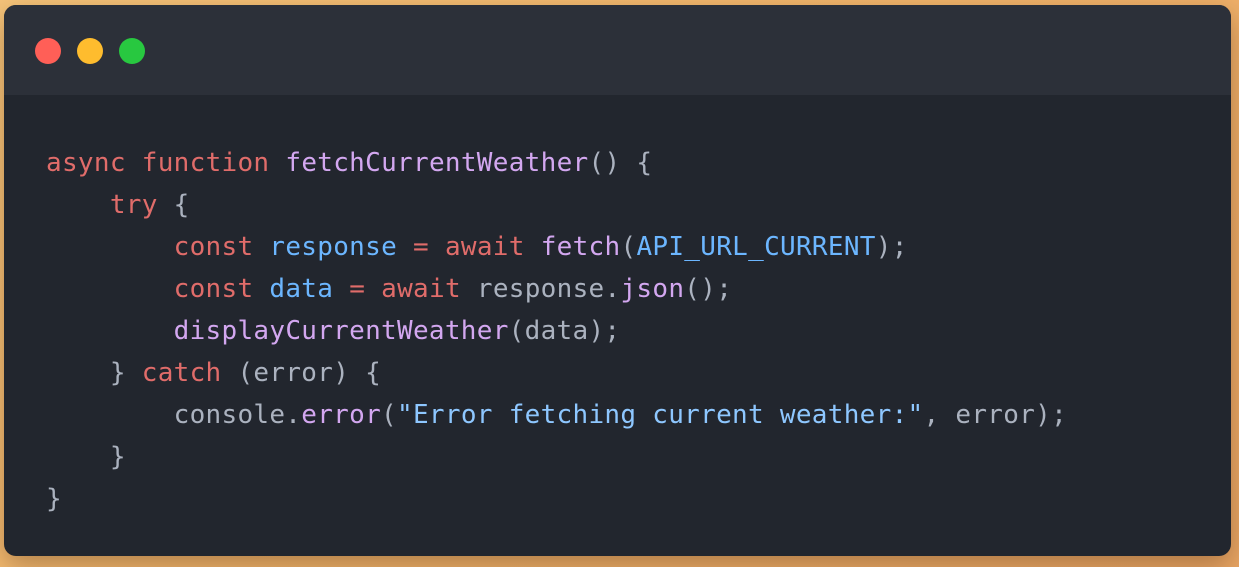  Describe the element at coordinates (341, 415) in the screenshot. I see `code-token: error` at that location.